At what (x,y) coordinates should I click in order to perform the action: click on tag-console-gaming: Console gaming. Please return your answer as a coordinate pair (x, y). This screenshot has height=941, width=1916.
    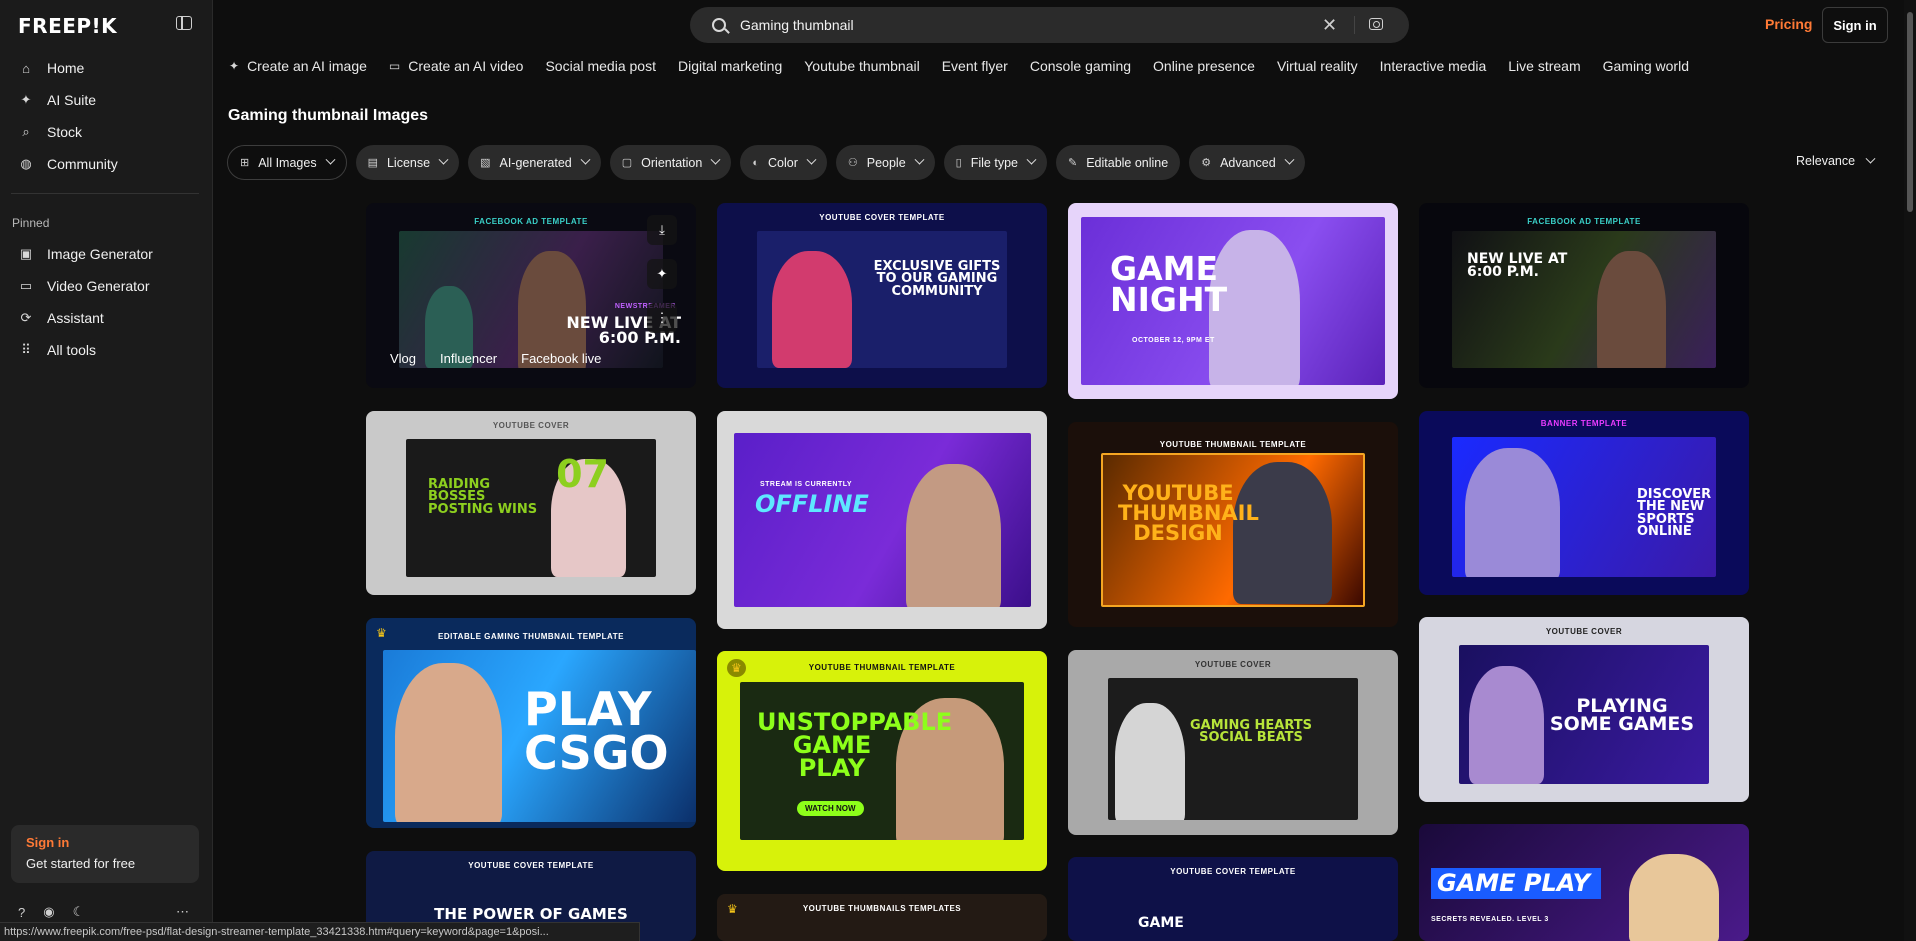
    Looking at the image, I should click on (1080, 66).